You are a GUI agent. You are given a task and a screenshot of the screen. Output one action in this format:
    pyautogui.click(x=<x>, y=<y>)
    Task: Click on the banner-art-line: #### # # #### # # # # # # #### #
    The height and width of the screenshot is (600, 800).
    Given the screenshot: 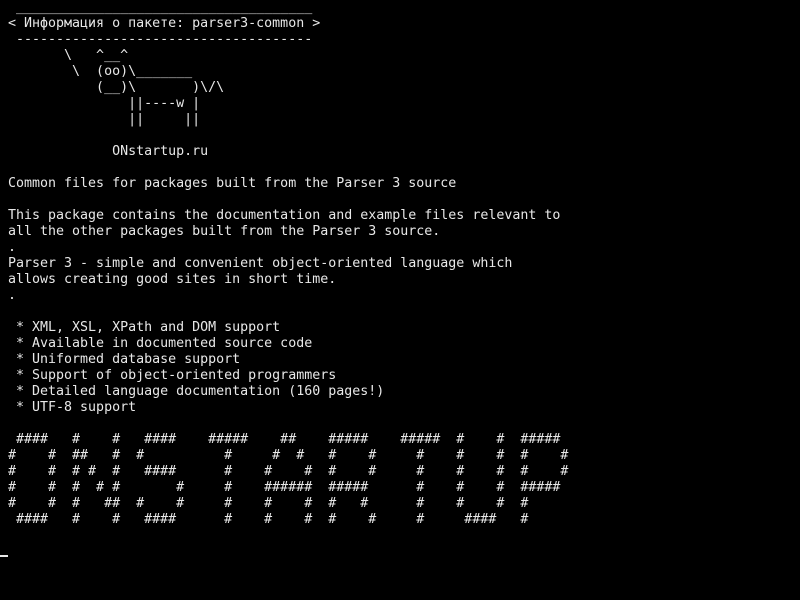 What is the action you would take?
    pyautogui.click(x=268, y=519)
    